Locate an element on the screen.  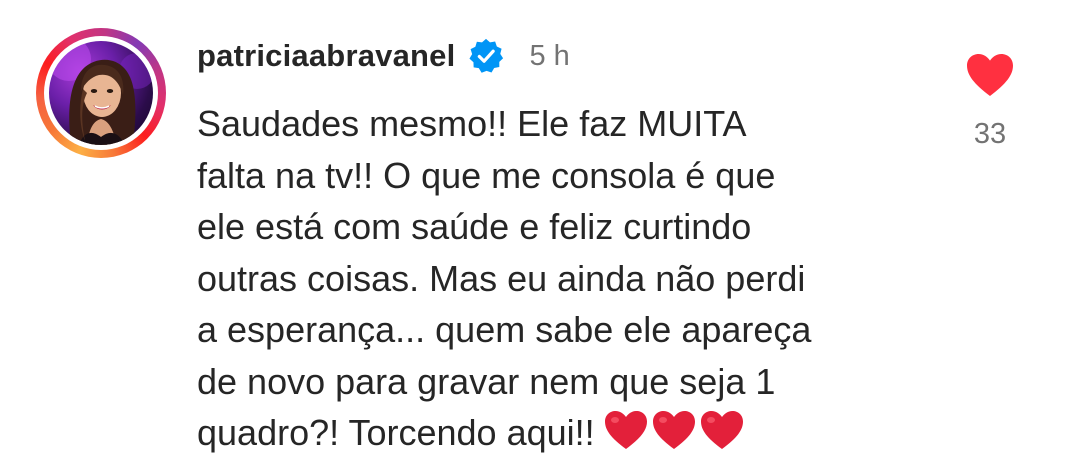
verified-badge-icon is located at coordinates (486, 56).